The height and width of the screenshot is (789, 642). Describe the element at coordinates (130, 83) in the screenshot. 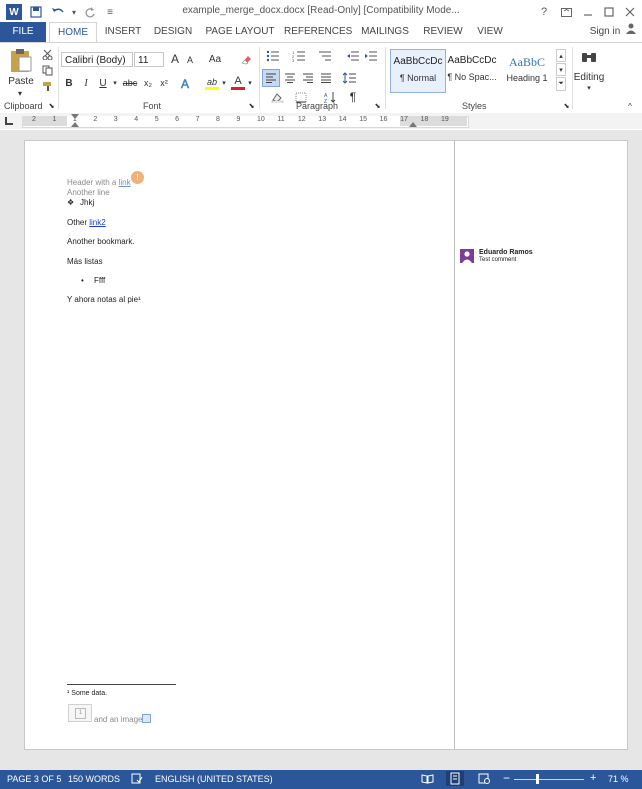

I see `strikethrough-button: abc` at that location.